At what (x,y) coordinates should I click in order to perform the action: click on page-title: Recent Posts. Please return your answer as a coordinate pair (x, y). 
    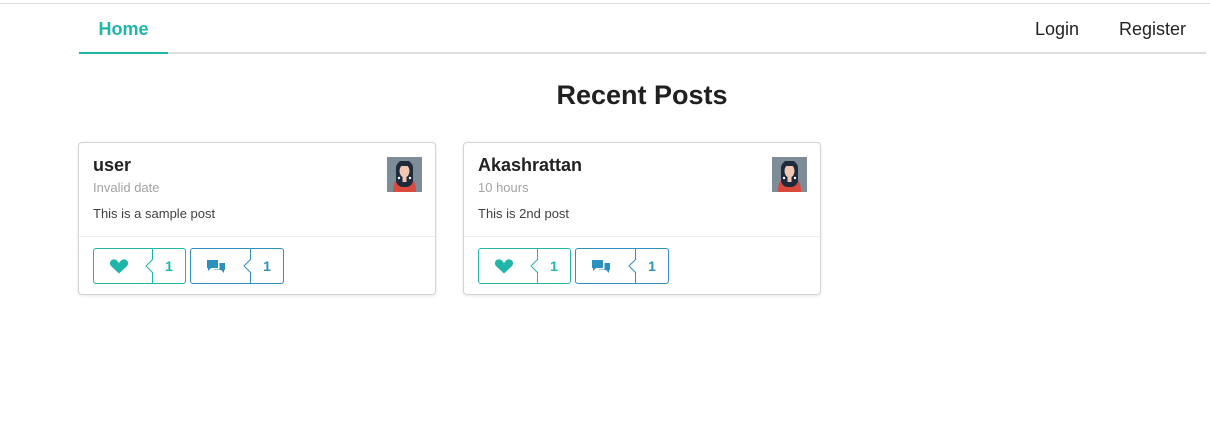
    Looking at the image, I should click on (642, 95).